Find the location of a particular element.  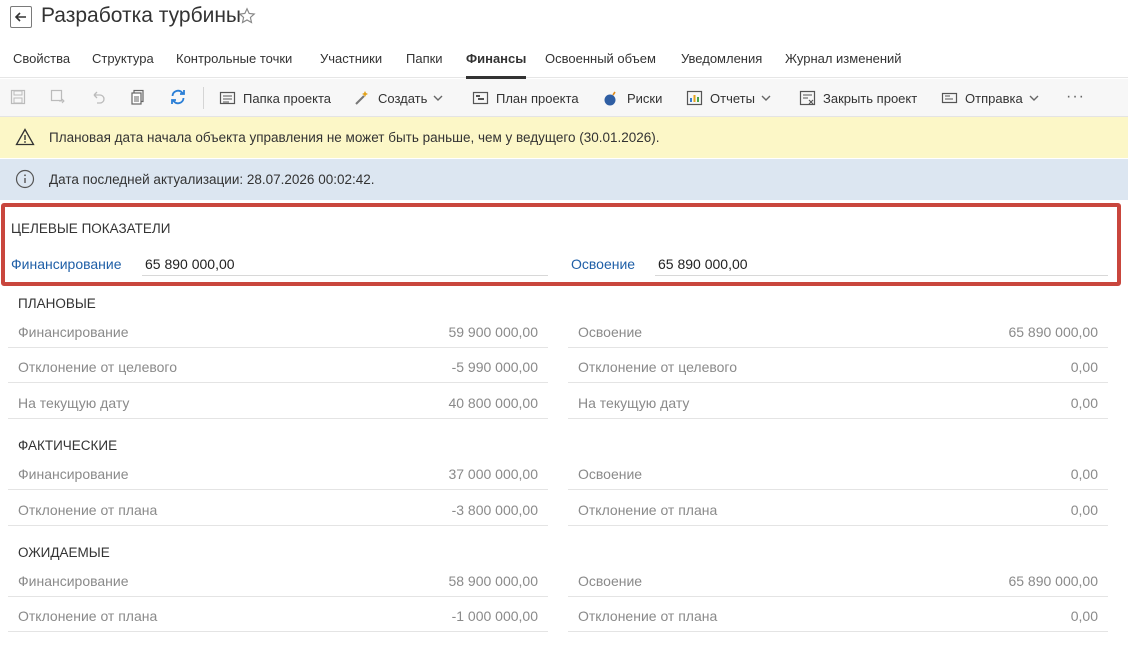

close-project-icon is located at coordinates (807, 98).